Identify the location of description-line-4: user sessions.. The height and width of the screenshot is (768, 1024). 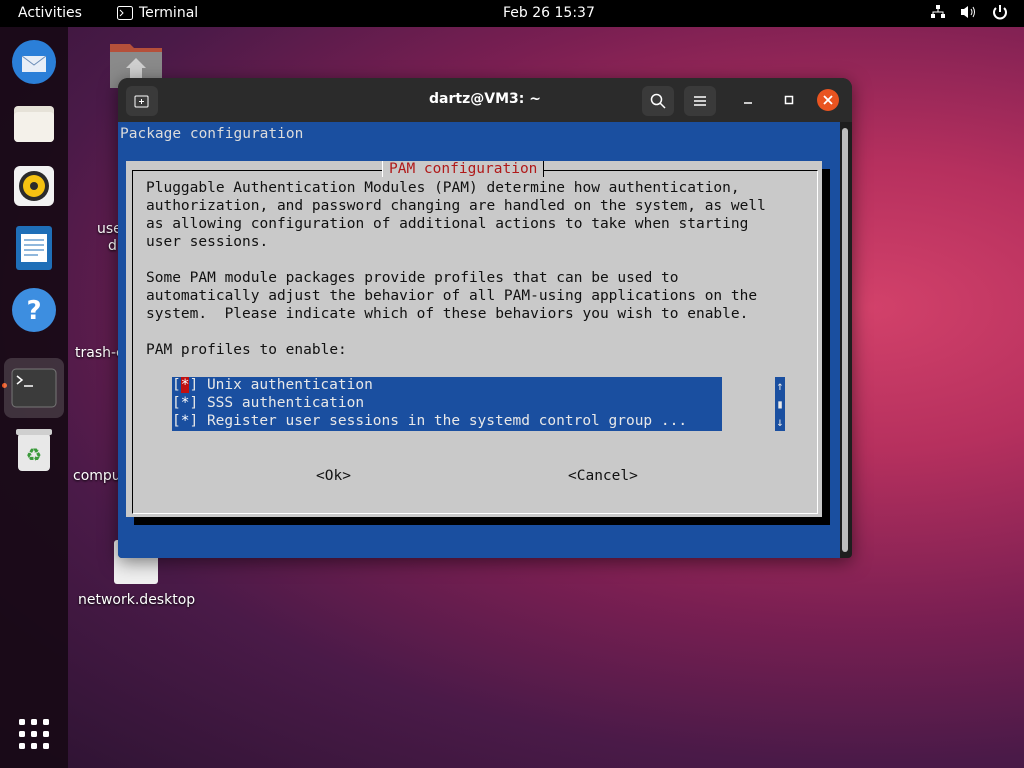
(207, 242).